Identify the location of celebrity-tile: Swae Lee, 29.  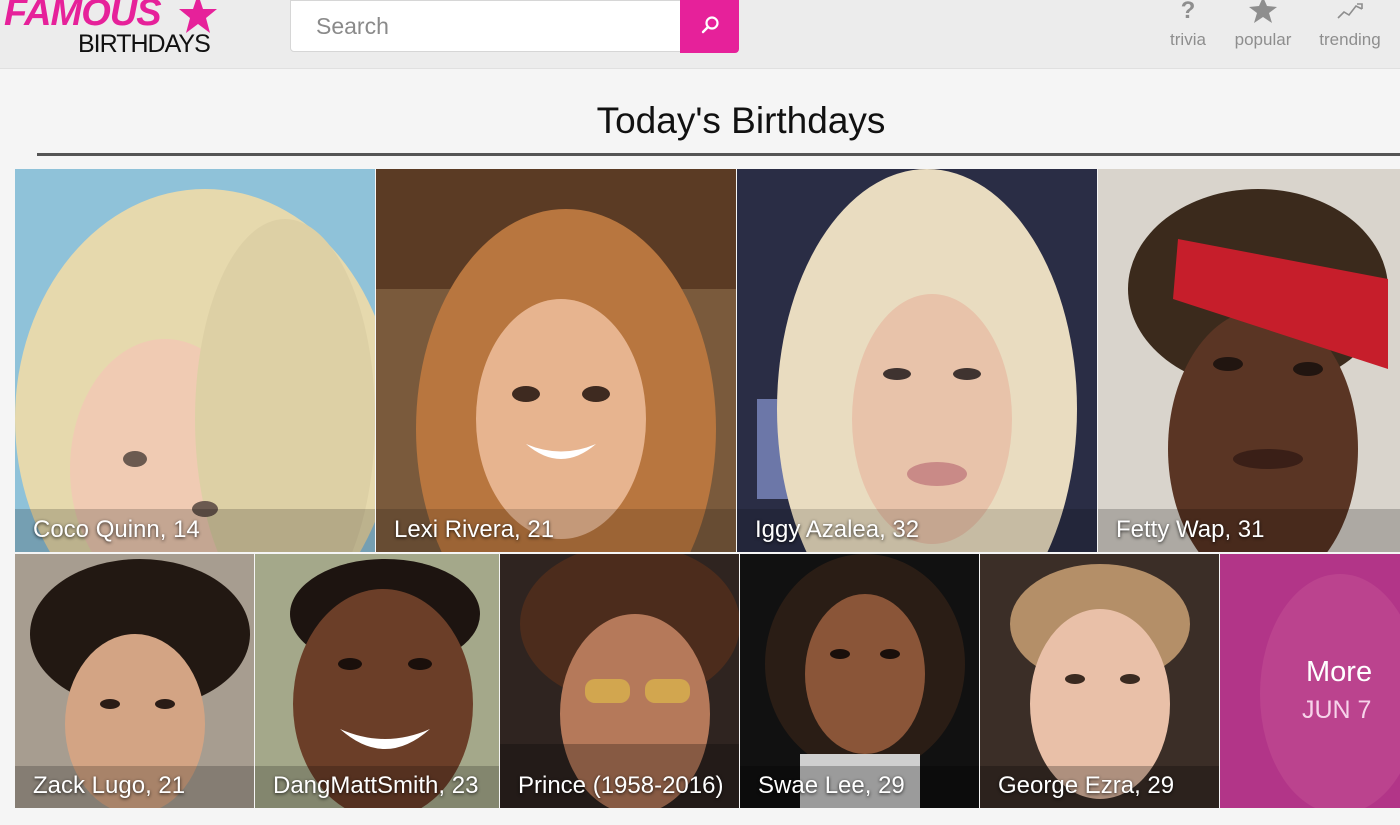
(859, 681).